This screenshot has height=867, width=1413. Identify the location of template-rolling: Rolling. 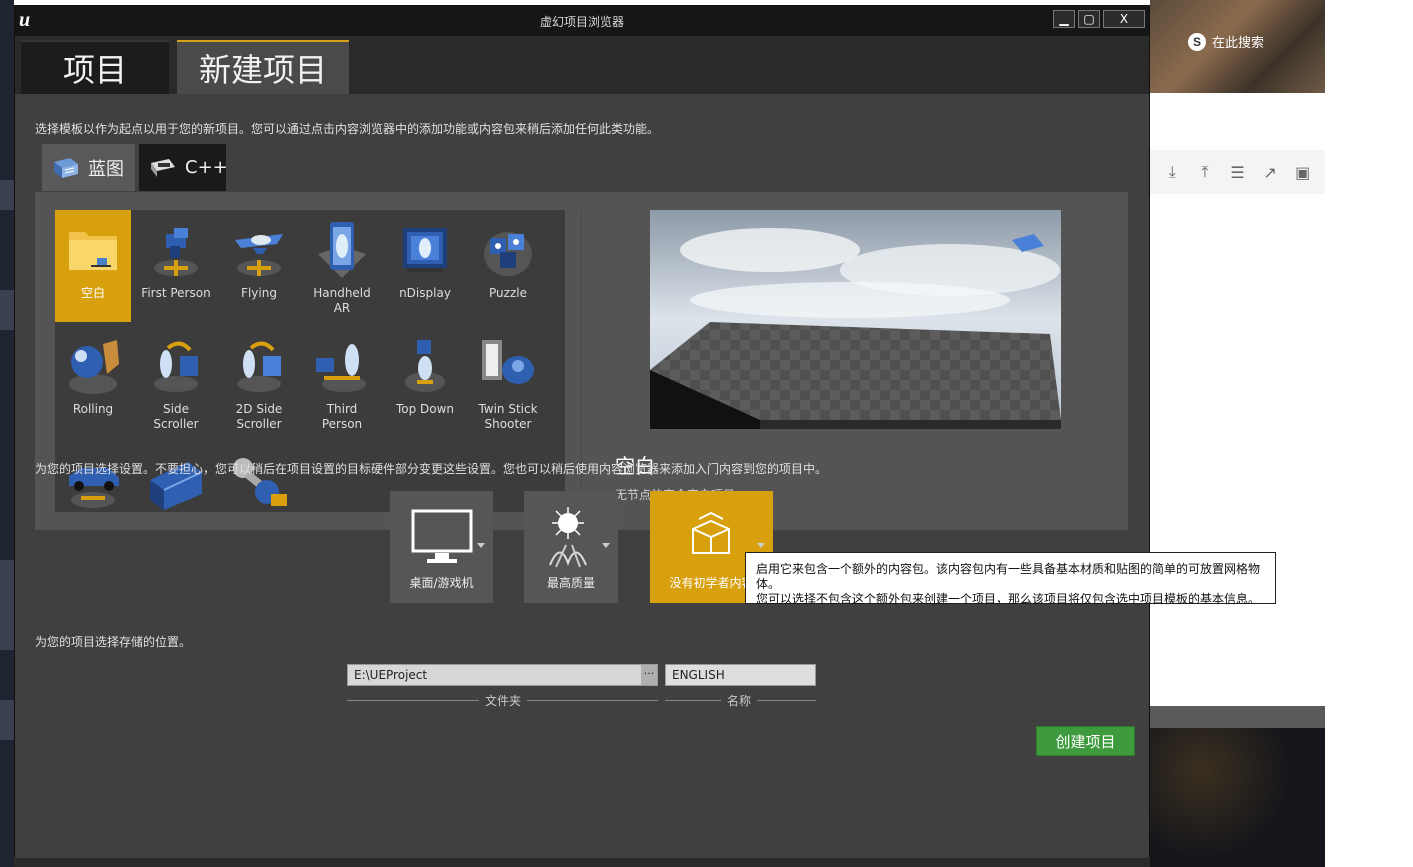
(93, 382).